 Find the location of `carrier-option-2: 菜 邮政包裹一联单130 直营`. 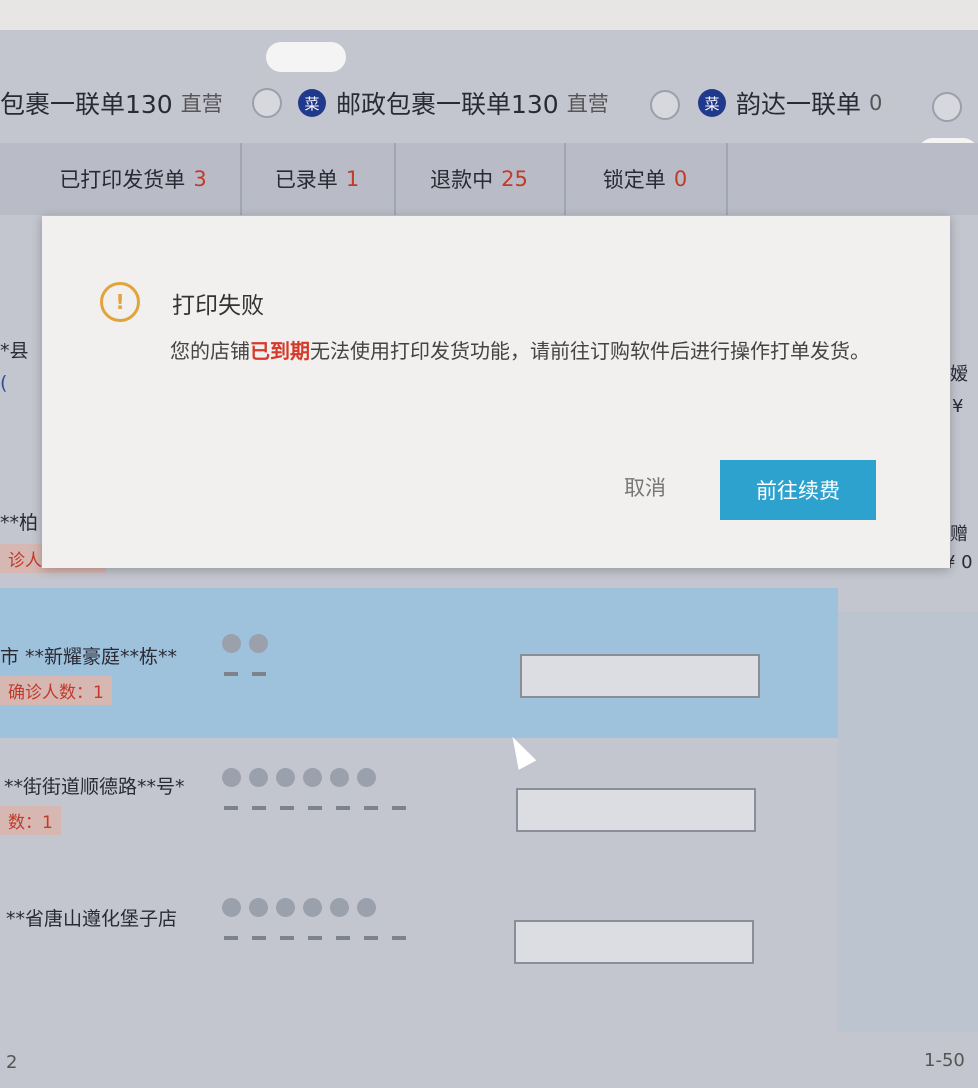

carrier-option-2: 菜 邮政包裹一联单130 直营 is located at coordinates (453, 103).